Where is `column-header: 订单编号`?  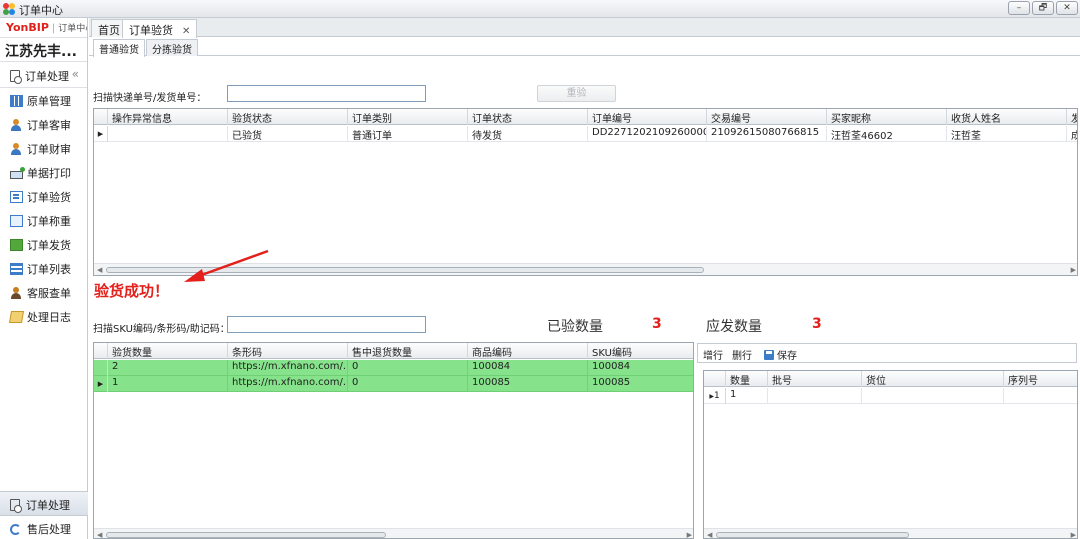
column-header: 订单编号 is located at coordinates (647, 117).